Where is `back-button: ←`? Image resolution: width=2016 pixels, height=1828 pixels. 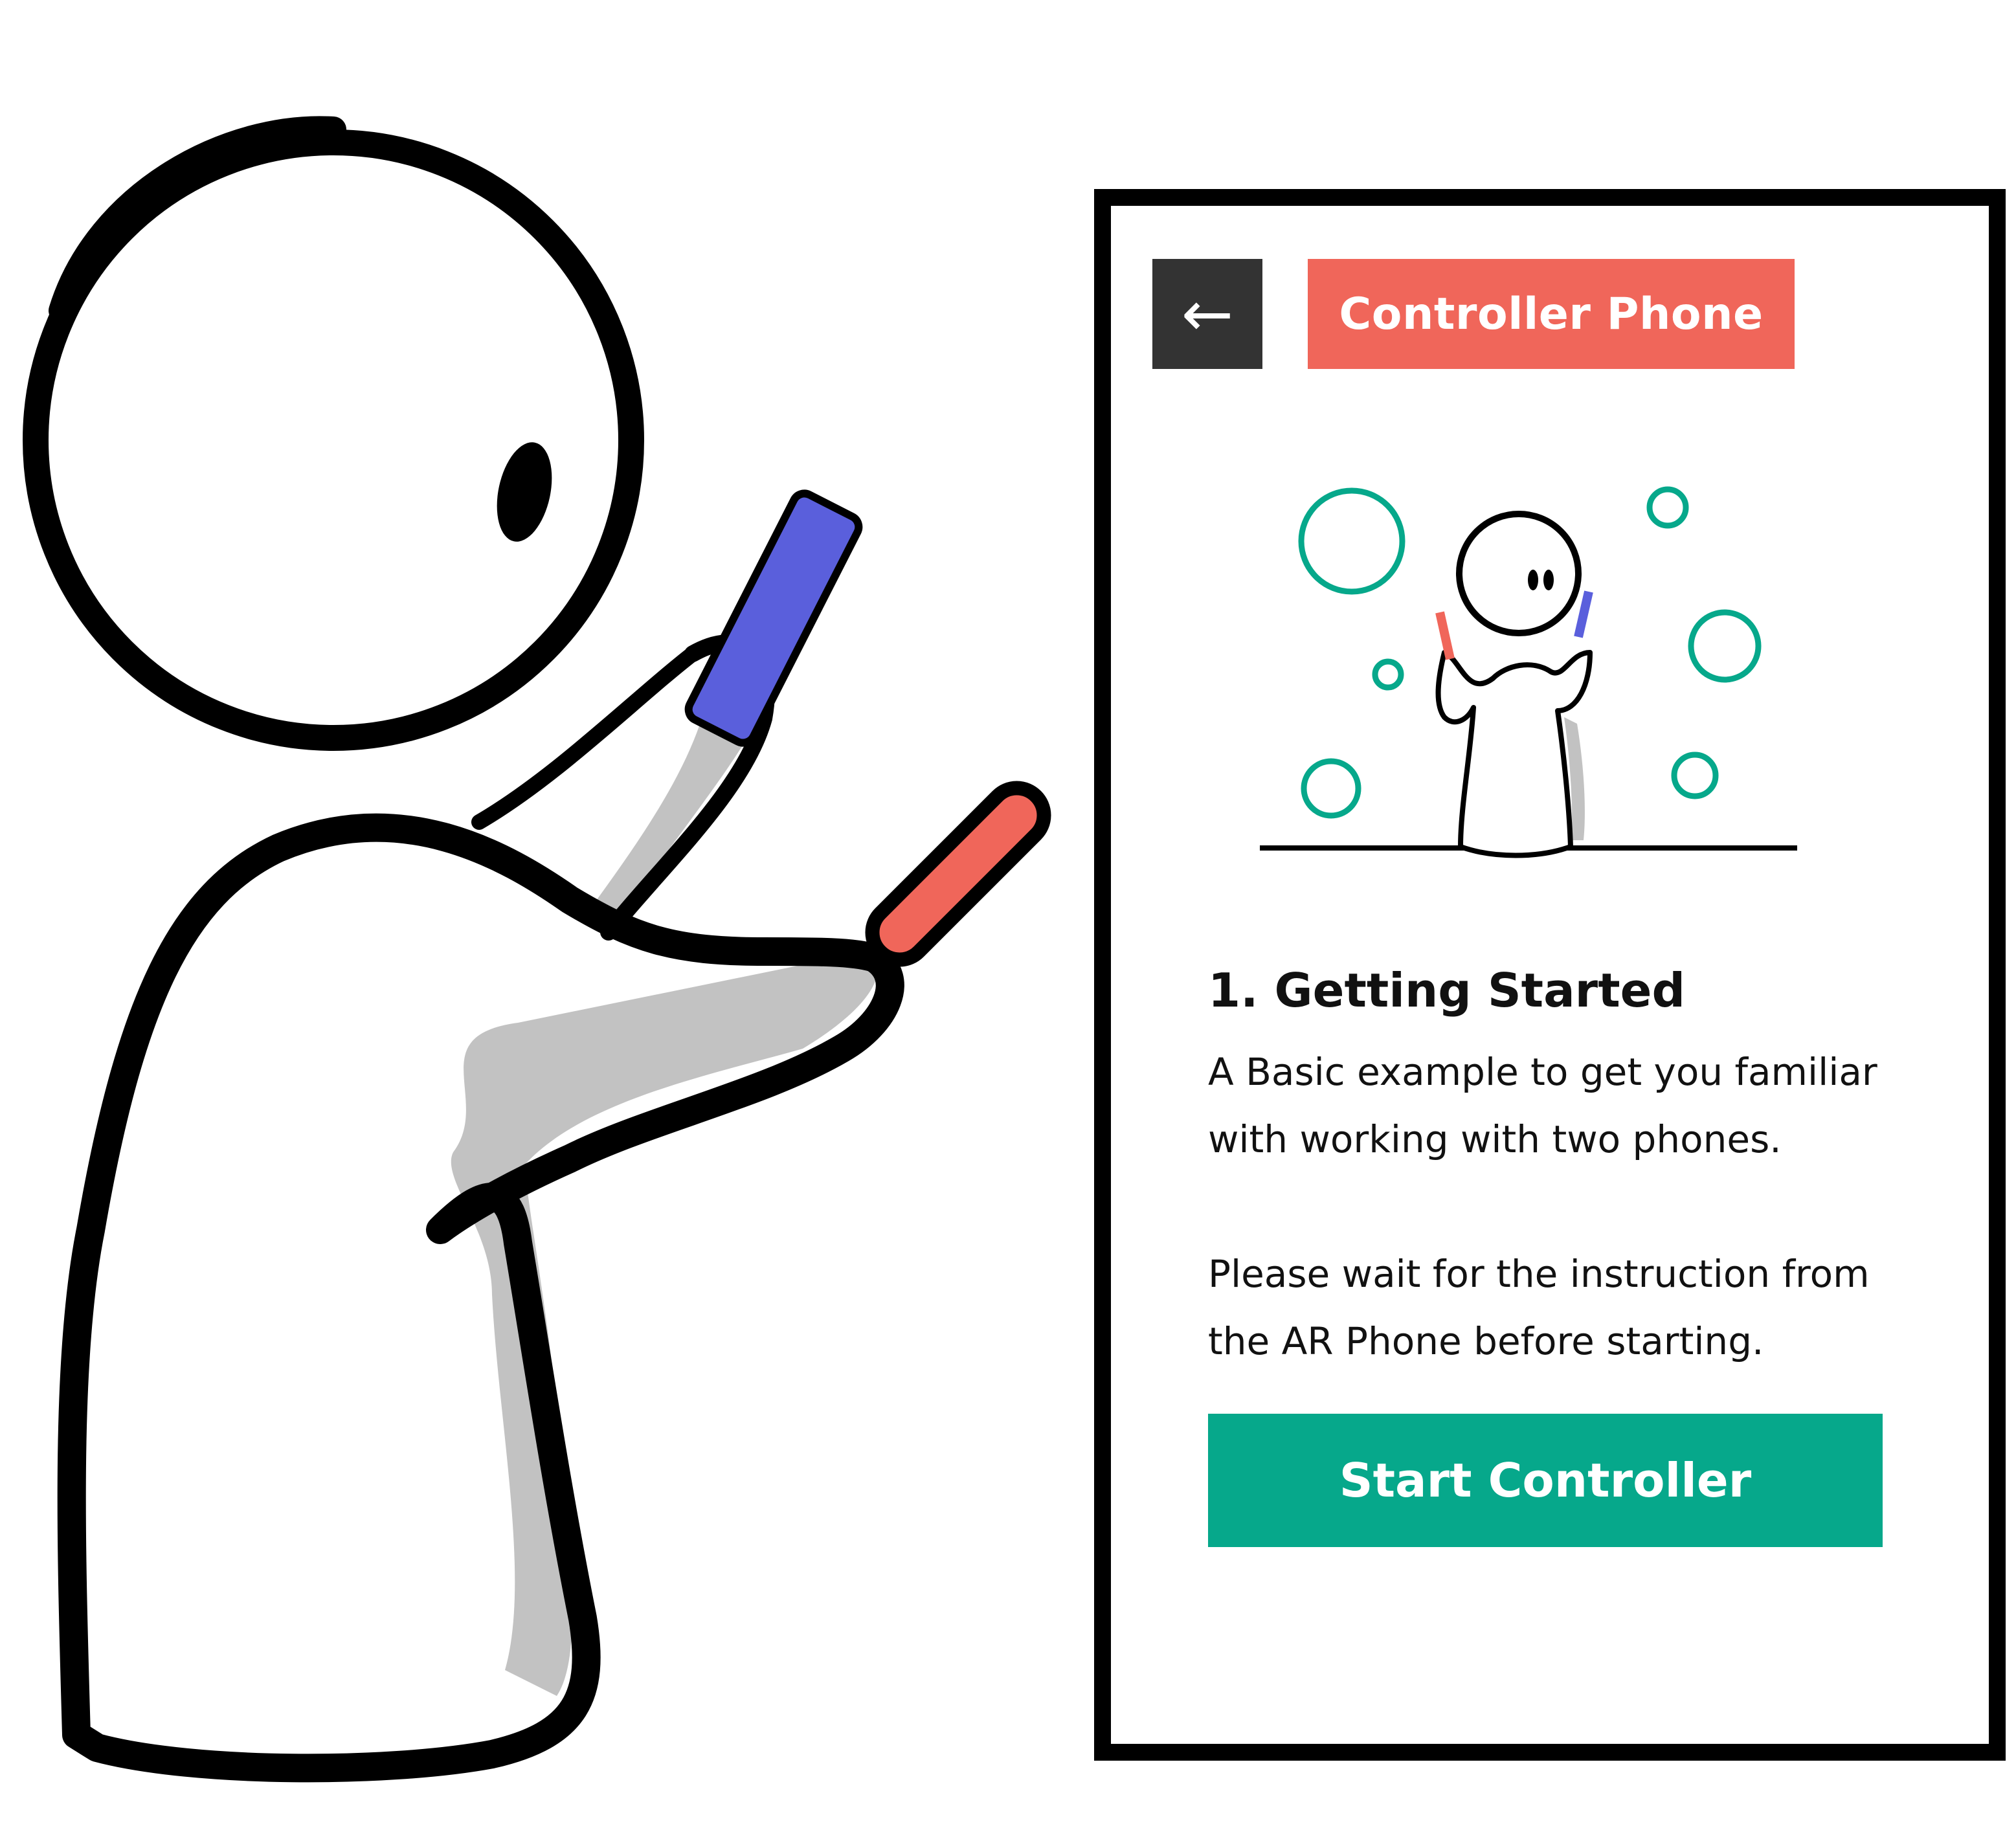 back-button: ← is located at coordinates (1207, 314).